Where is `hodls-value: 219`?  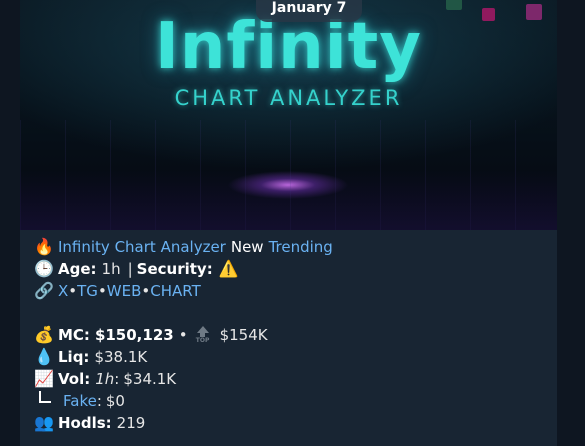
hodls-value: 219 is located at coordinates (131, 423).